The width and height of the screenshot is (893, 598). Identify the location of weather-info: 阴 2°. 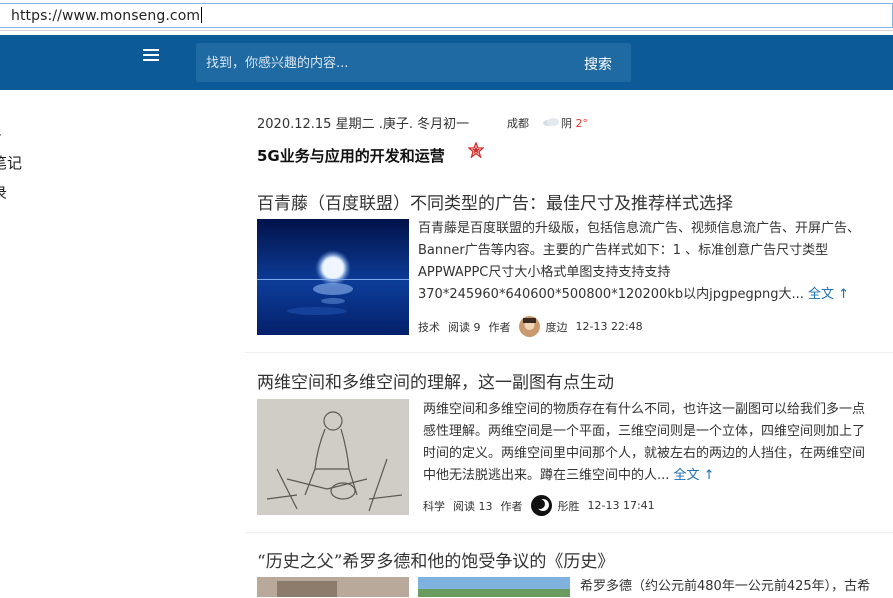
(574, 123).